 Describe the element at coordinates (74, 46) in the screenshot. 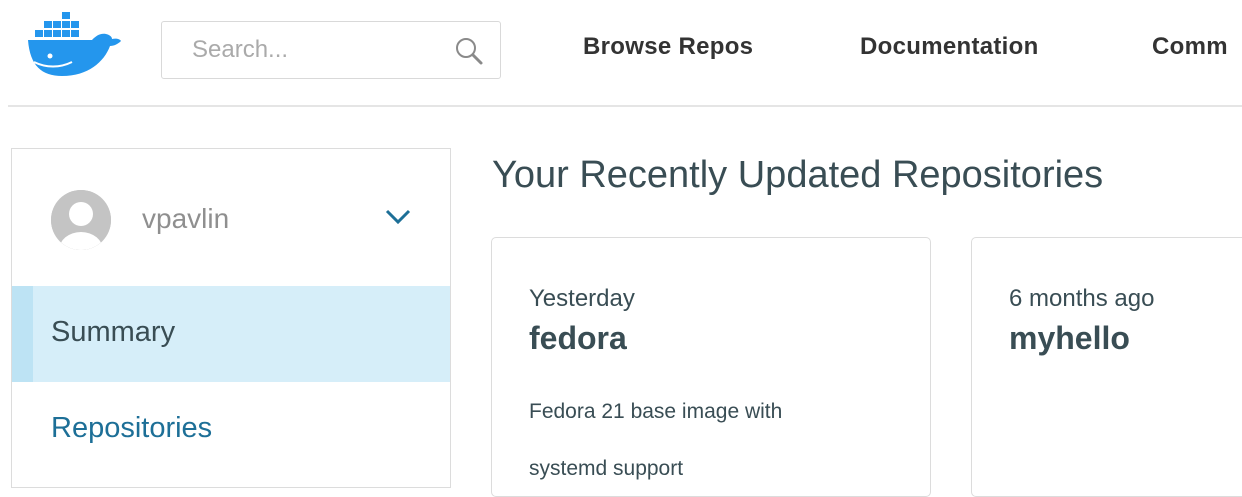

I see `docker-whale-logo-icon` at that location.